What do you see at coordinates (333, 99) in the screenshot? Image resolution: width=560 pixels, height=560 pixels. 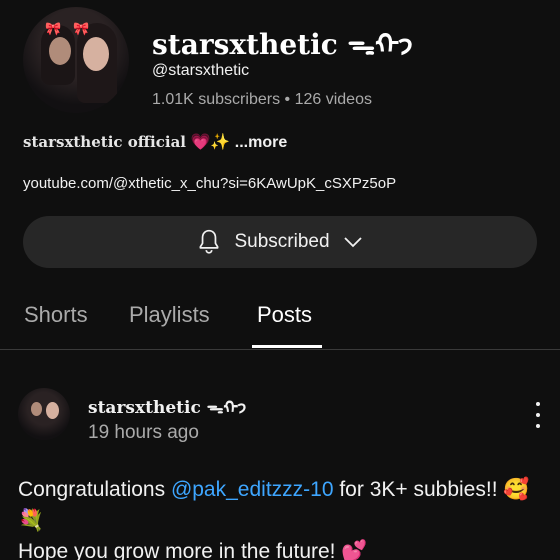 I see `video-count: 126 videos` at bounding box center [333, 99].